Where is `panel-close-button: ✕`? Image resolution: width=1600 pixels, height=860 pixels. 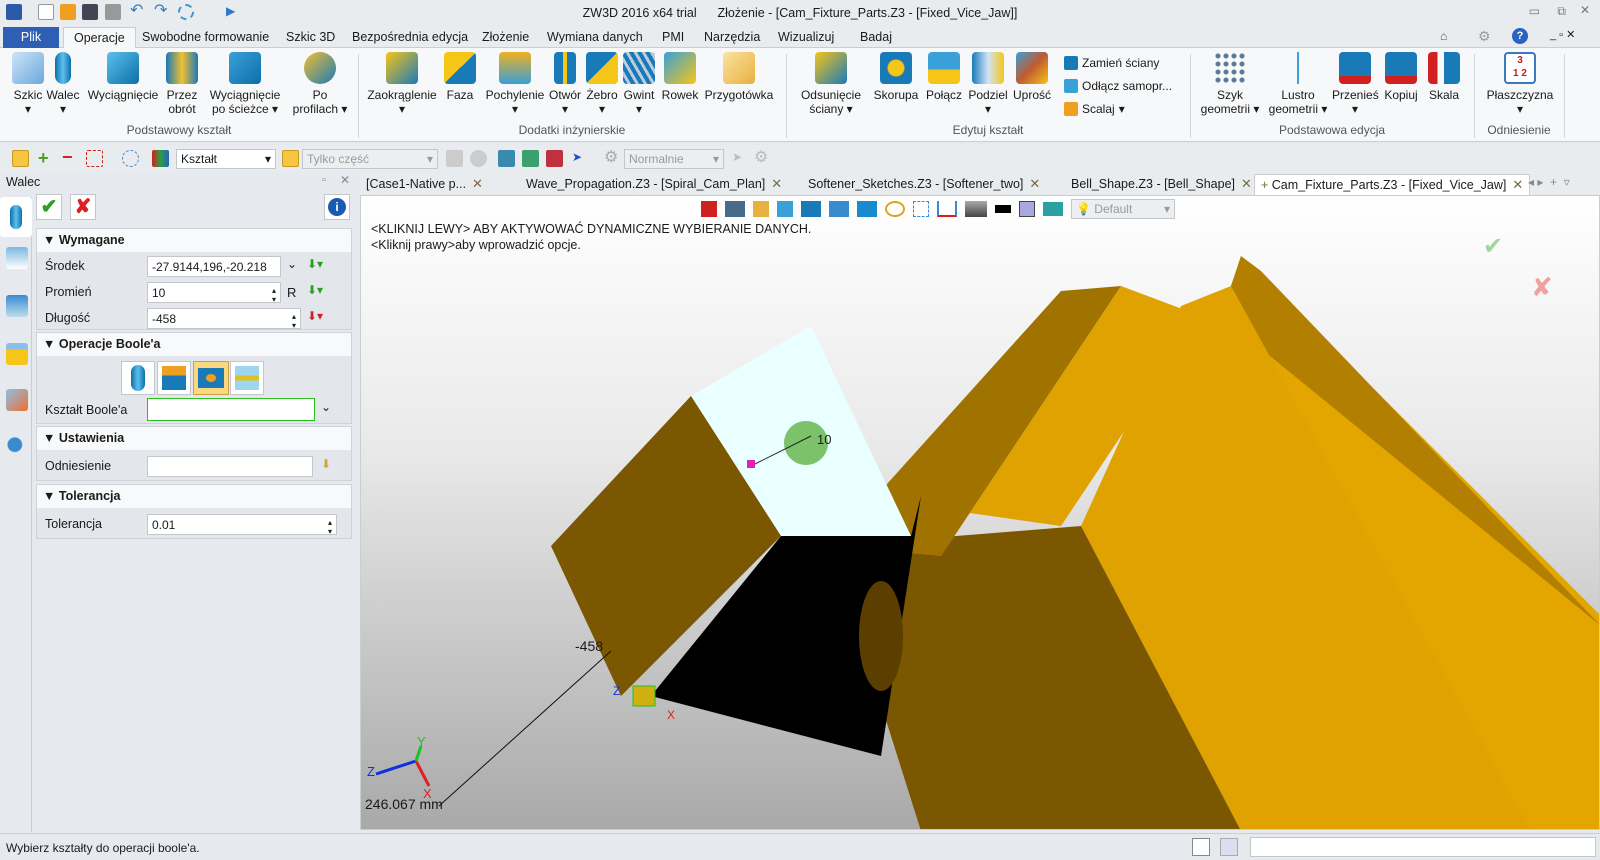
panel-close-button: ✕ is located at coordinates (345, 180).